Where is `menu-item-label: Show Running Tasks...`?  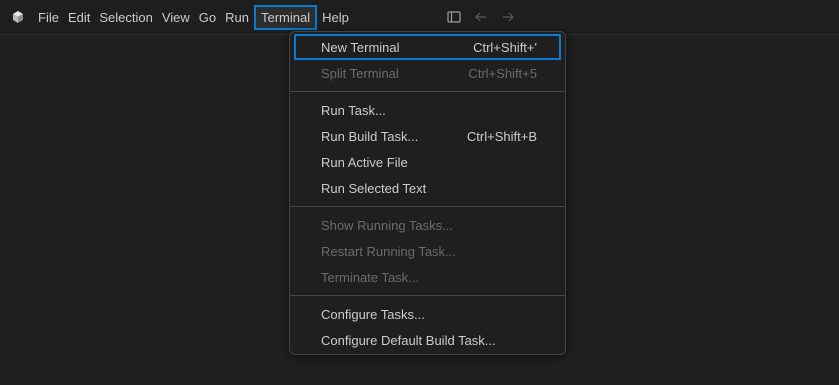 menu-item-label: Show Running Tasks... is located at coordinates (387, 225).